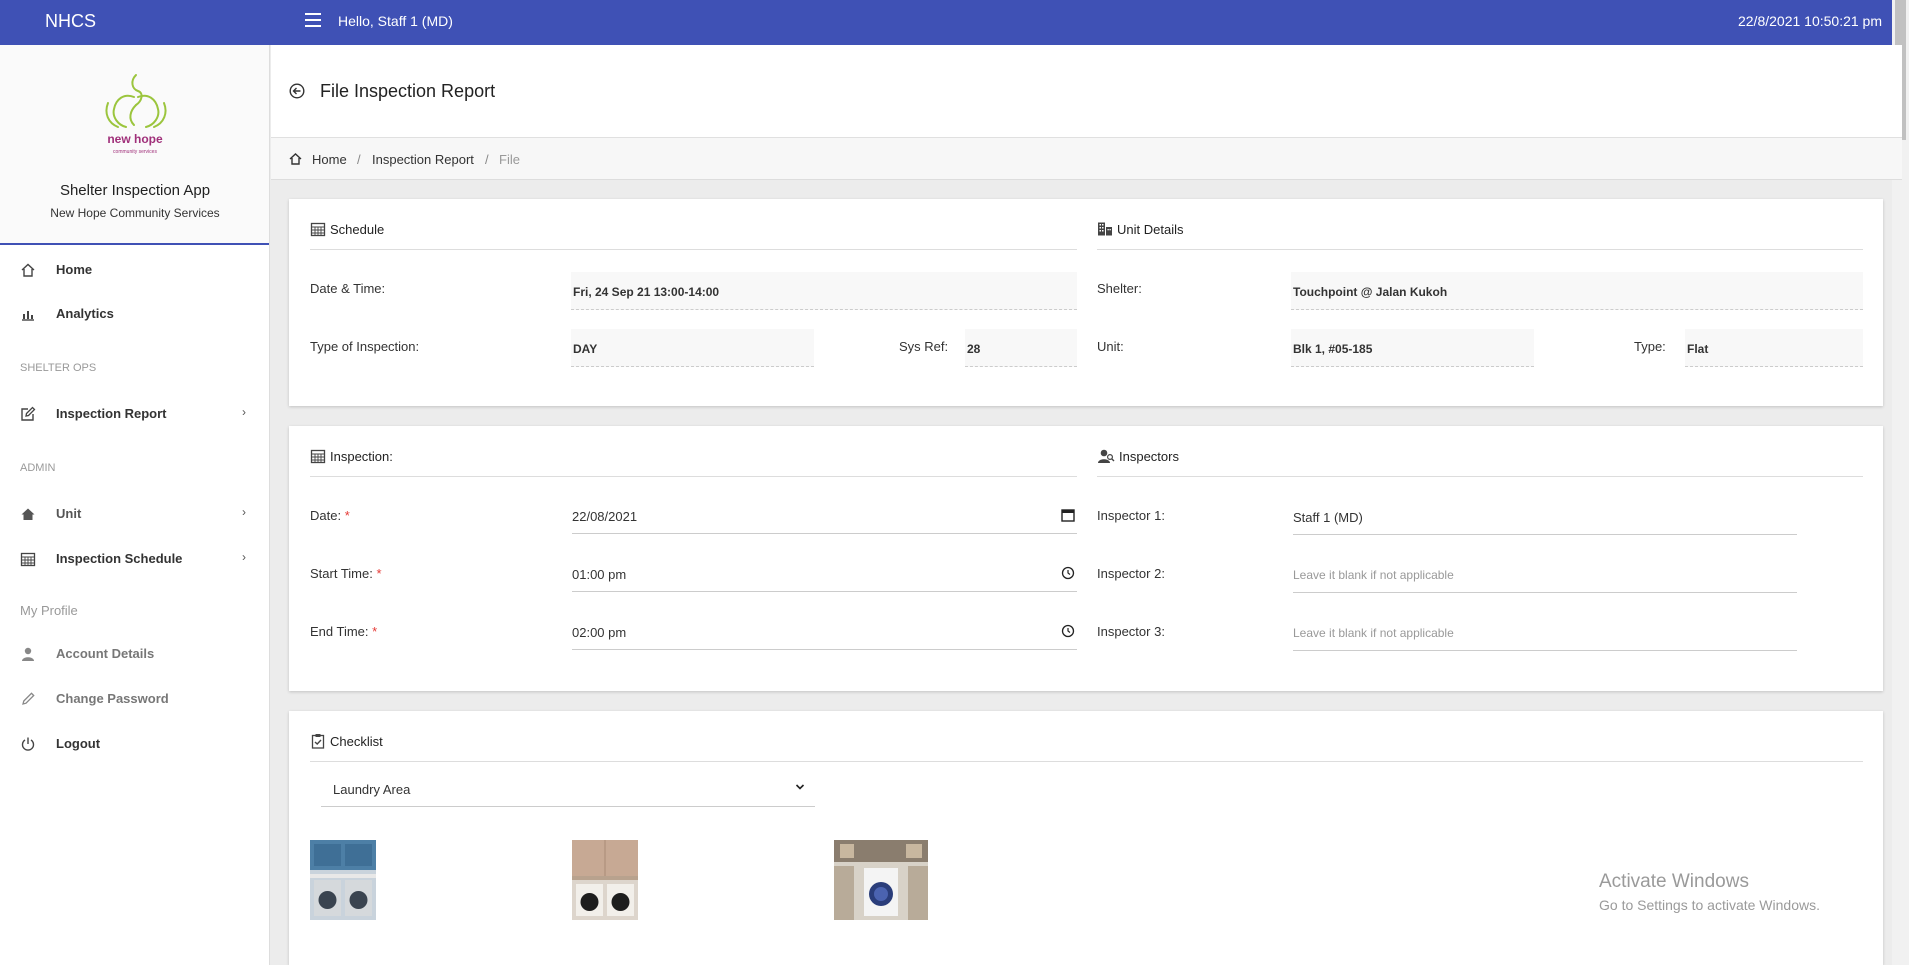  What do you see at coordinates (1068, 515) in the screenshot?
I see `calendar-picker-icon` at bounding box center [1068, 515].